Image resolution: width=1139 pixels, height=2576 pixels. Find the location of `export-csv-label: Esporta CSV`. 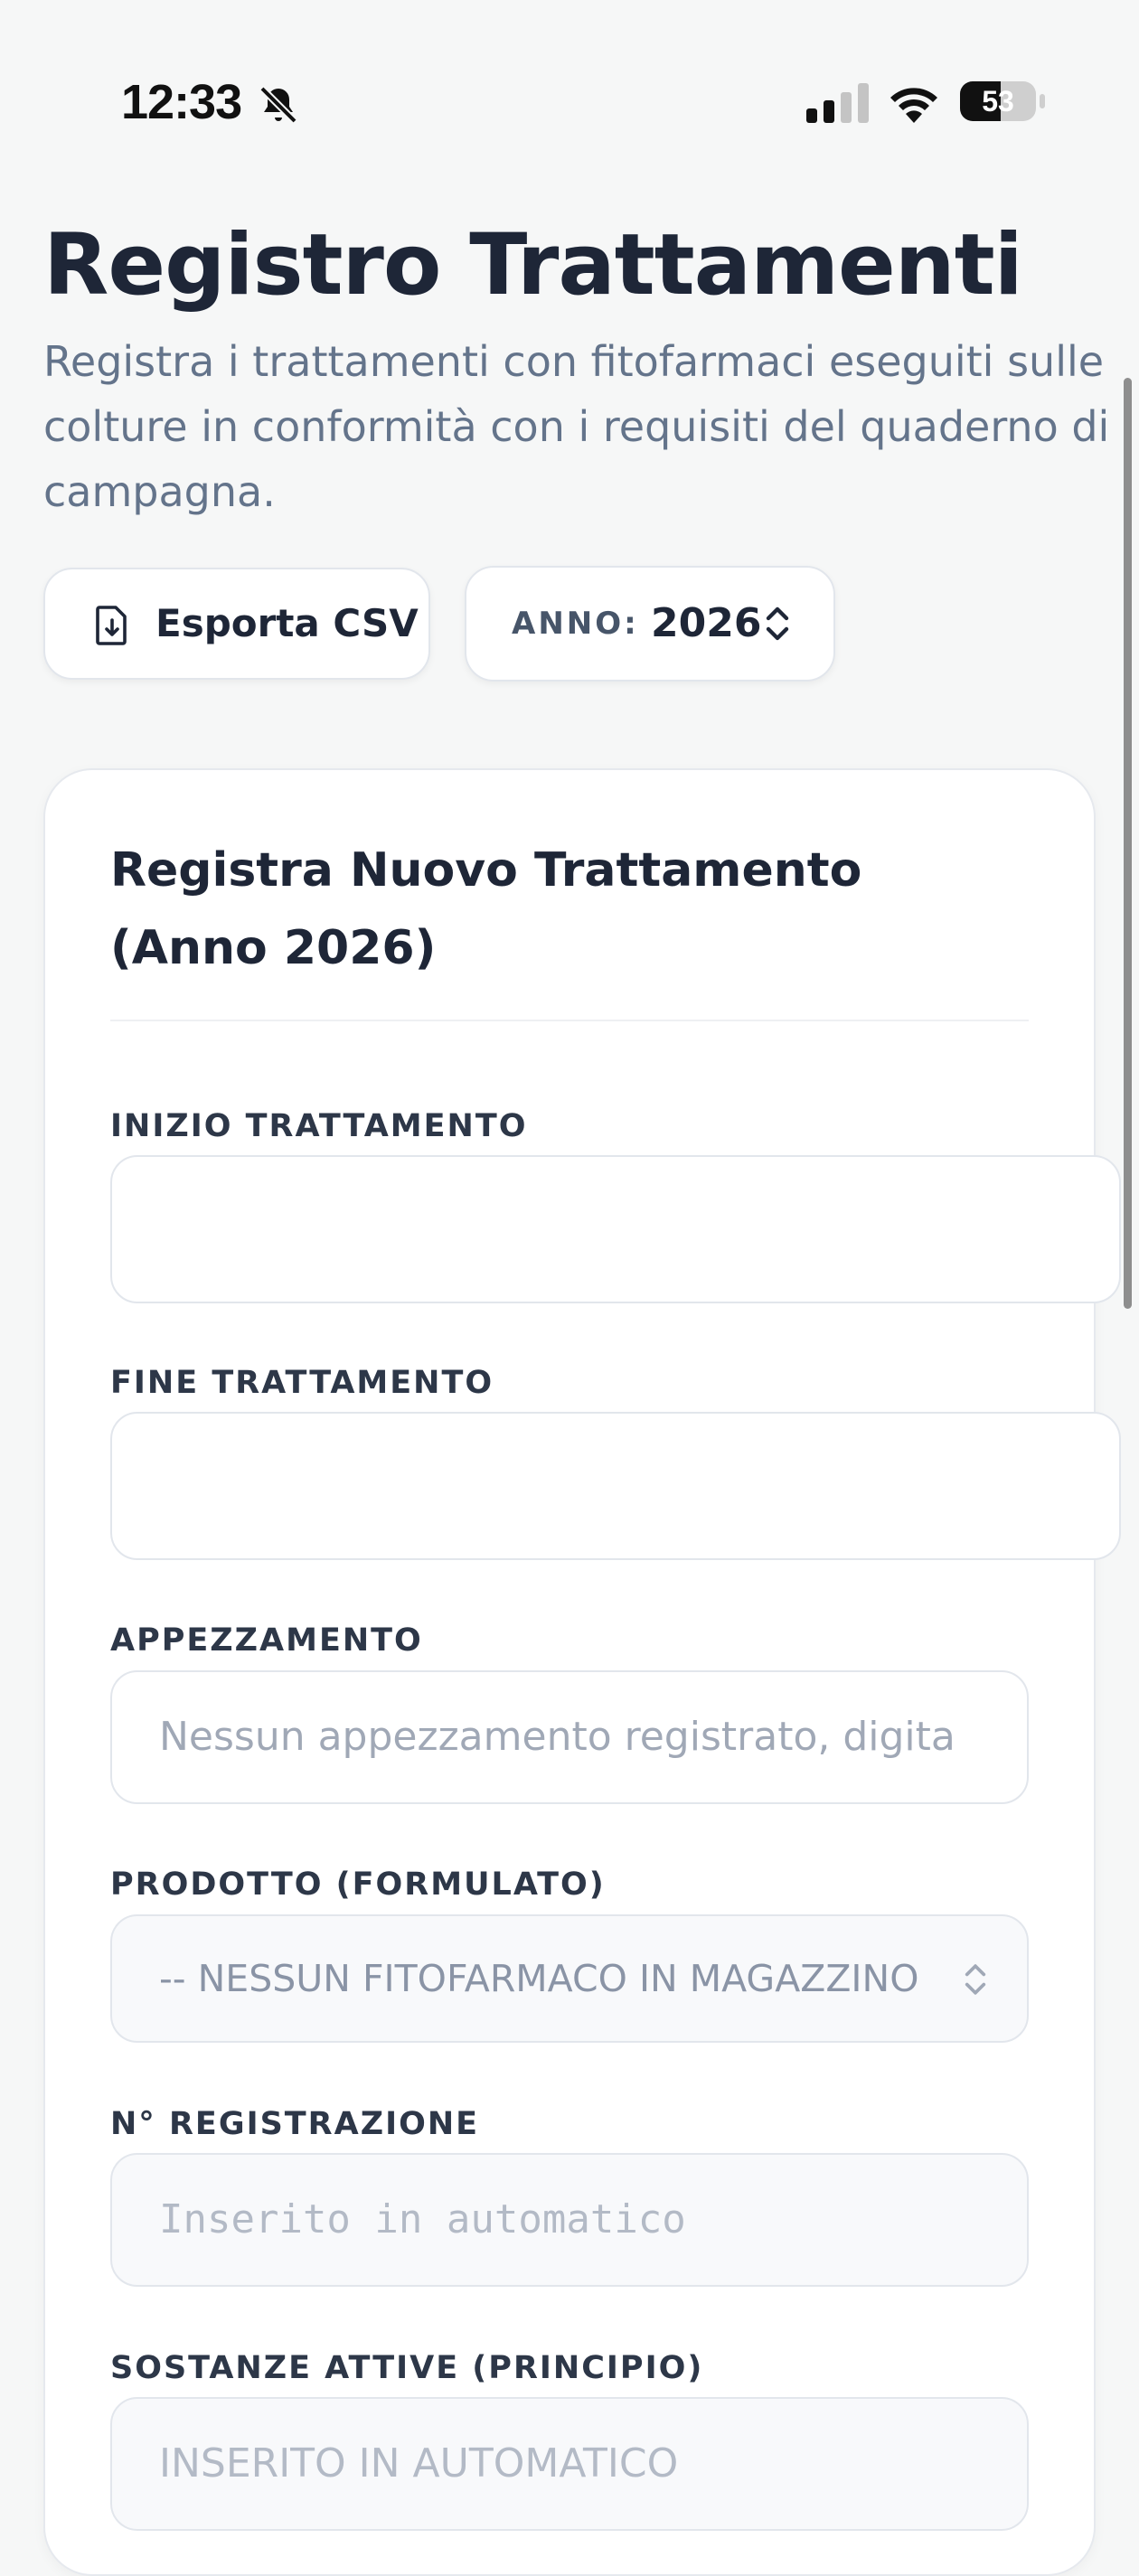

export-csv-label: Esporta CSV is located at coordinates (287, 623).